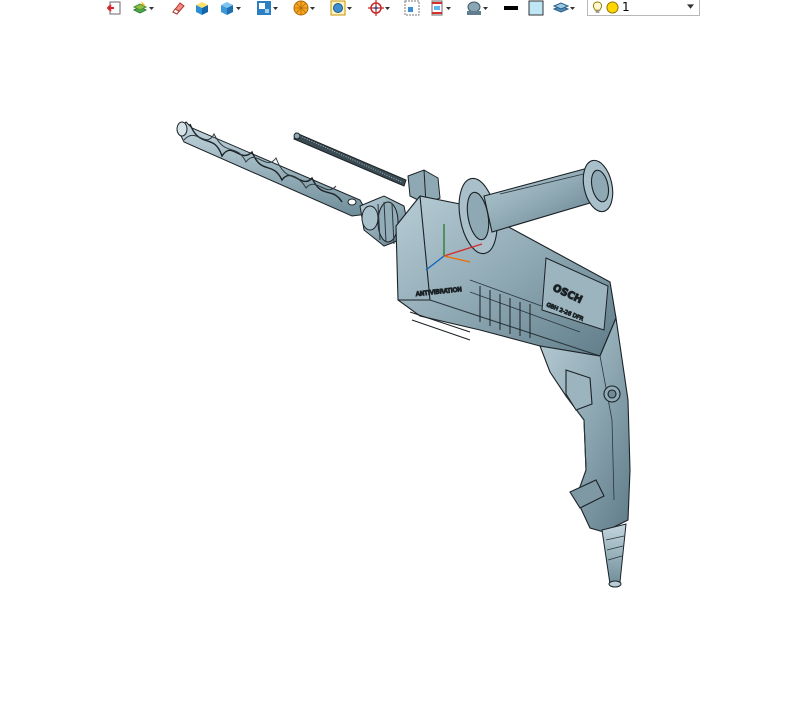 This screenshot has height=703, width=795. I want to click on exit-sketch-button, so click(115, 8).